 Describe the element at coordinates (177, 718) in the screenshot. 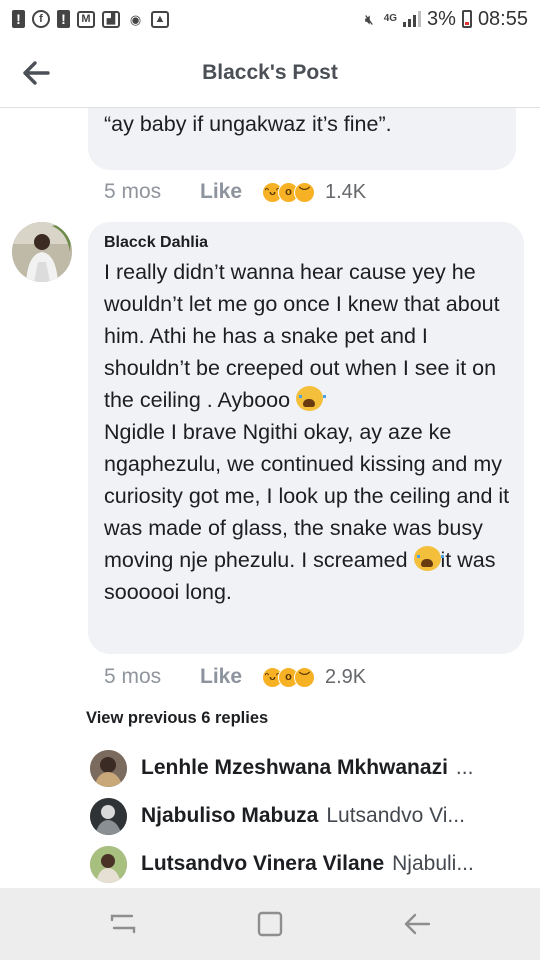

I see `view-previous-replies-link: View previous 6 replies` at that location.